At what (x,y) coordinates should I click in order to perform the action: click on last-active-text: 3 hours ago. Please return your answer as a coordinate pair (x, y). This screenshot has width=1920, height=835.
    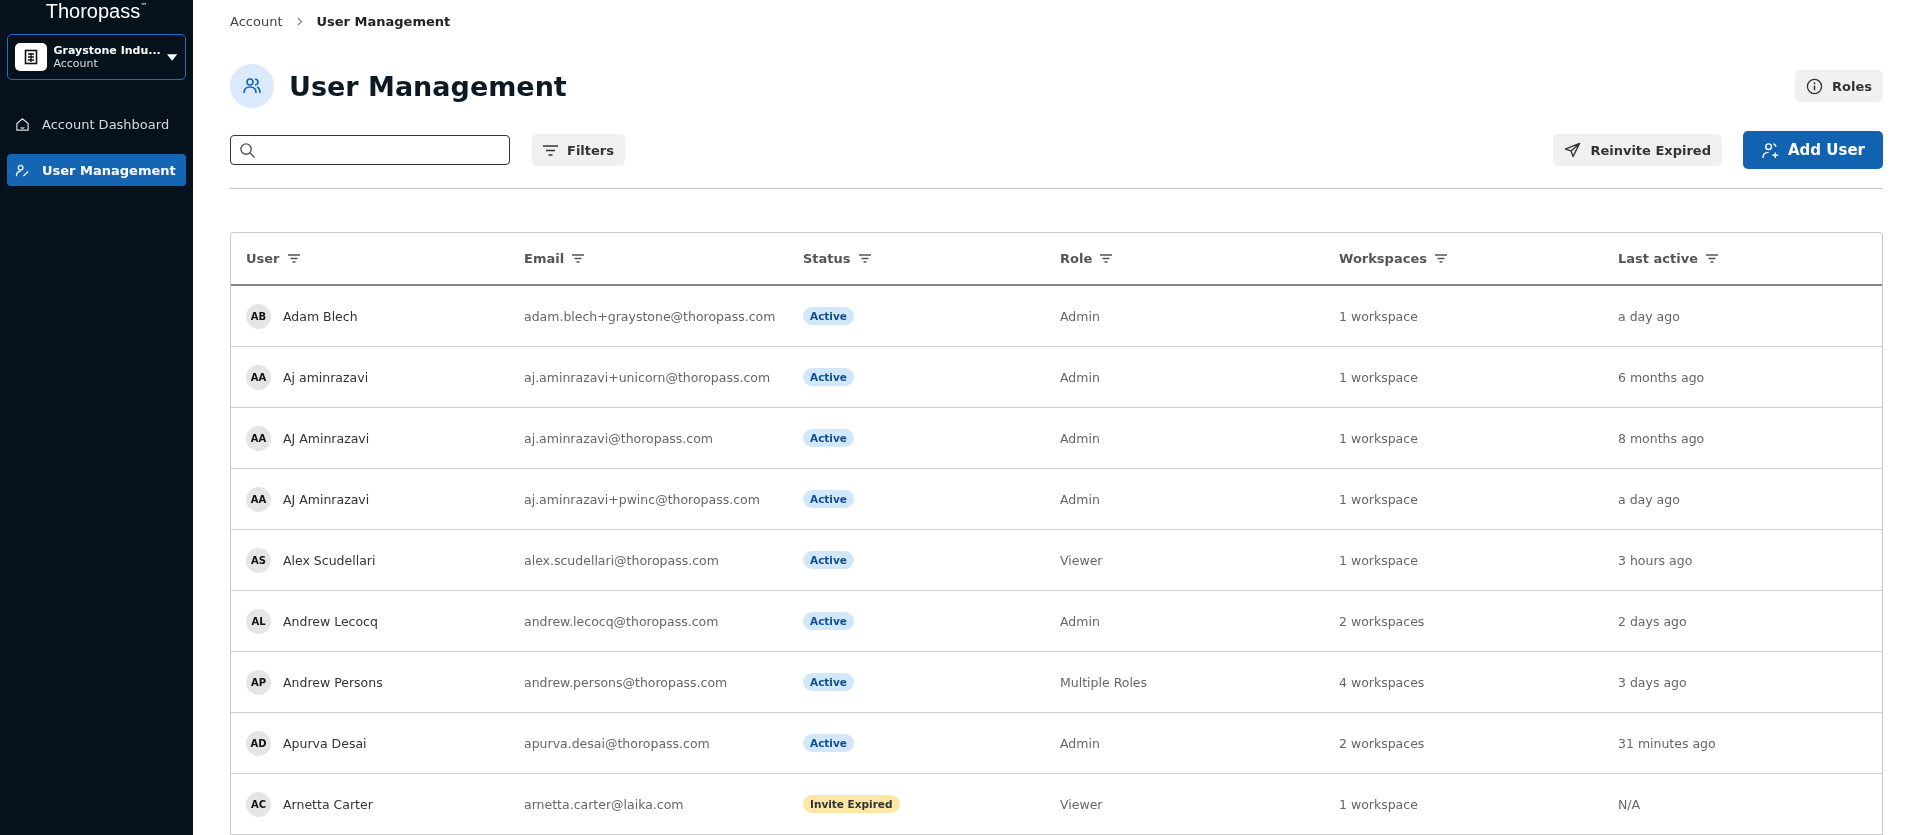
    Looking at the image, I should click on (1655, 560).